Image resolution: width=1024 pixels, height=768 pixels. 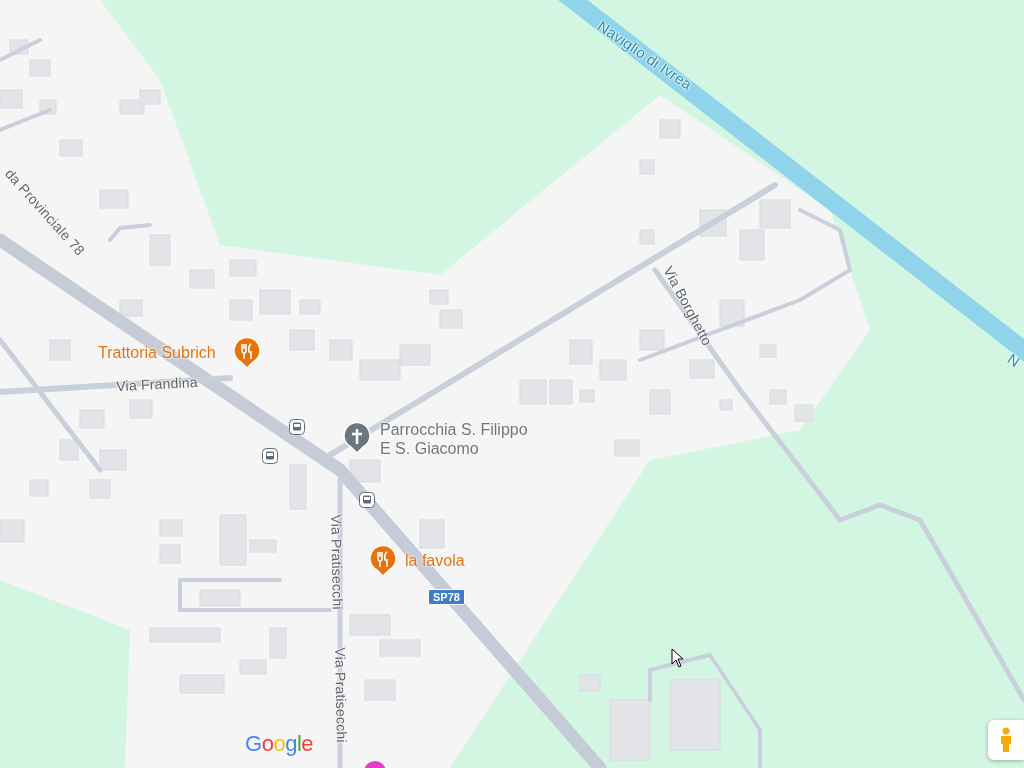 What do you see at coordinates (435, 560) in the screenshot?
I see `place-label: la favola` at bounding box center [435, 560].